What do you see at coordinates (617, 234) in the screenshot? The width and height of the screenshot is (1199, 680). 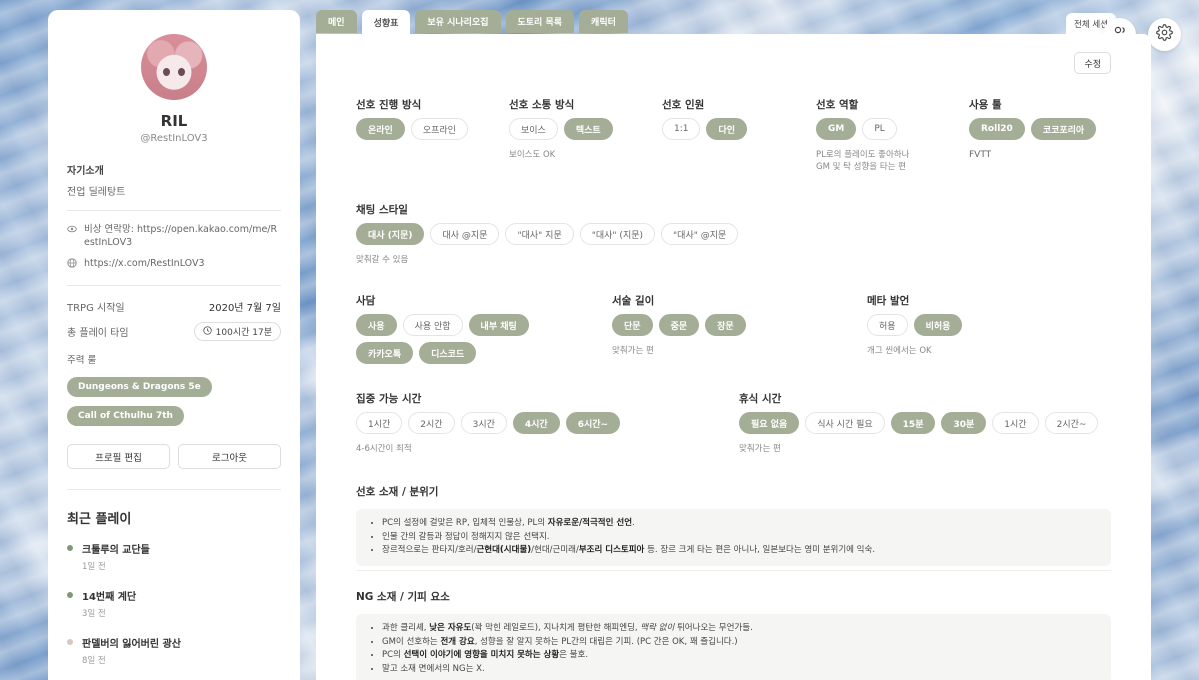 I see `chip-chat-style: "대사" (지문)` at bounding box center [617, 234].